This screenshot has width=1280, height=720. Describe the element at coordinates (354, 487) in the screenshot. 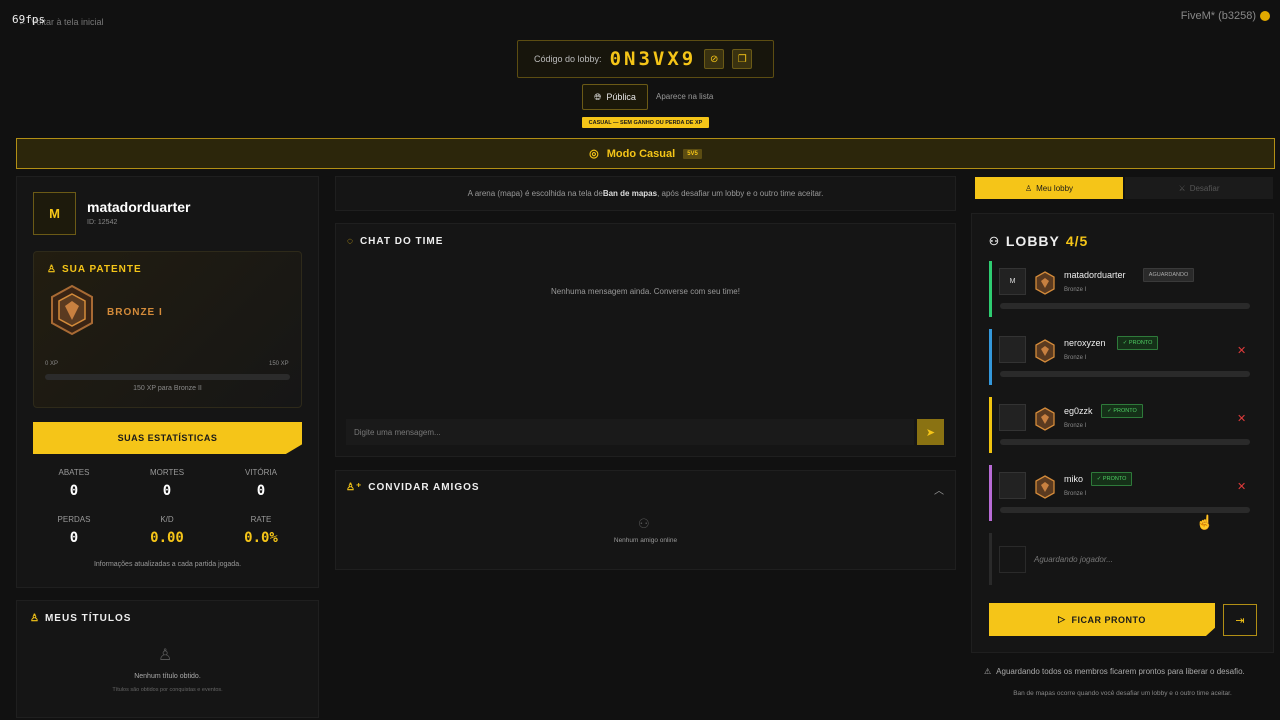

I see `user-plus-icon: ♙⁺` at that location.